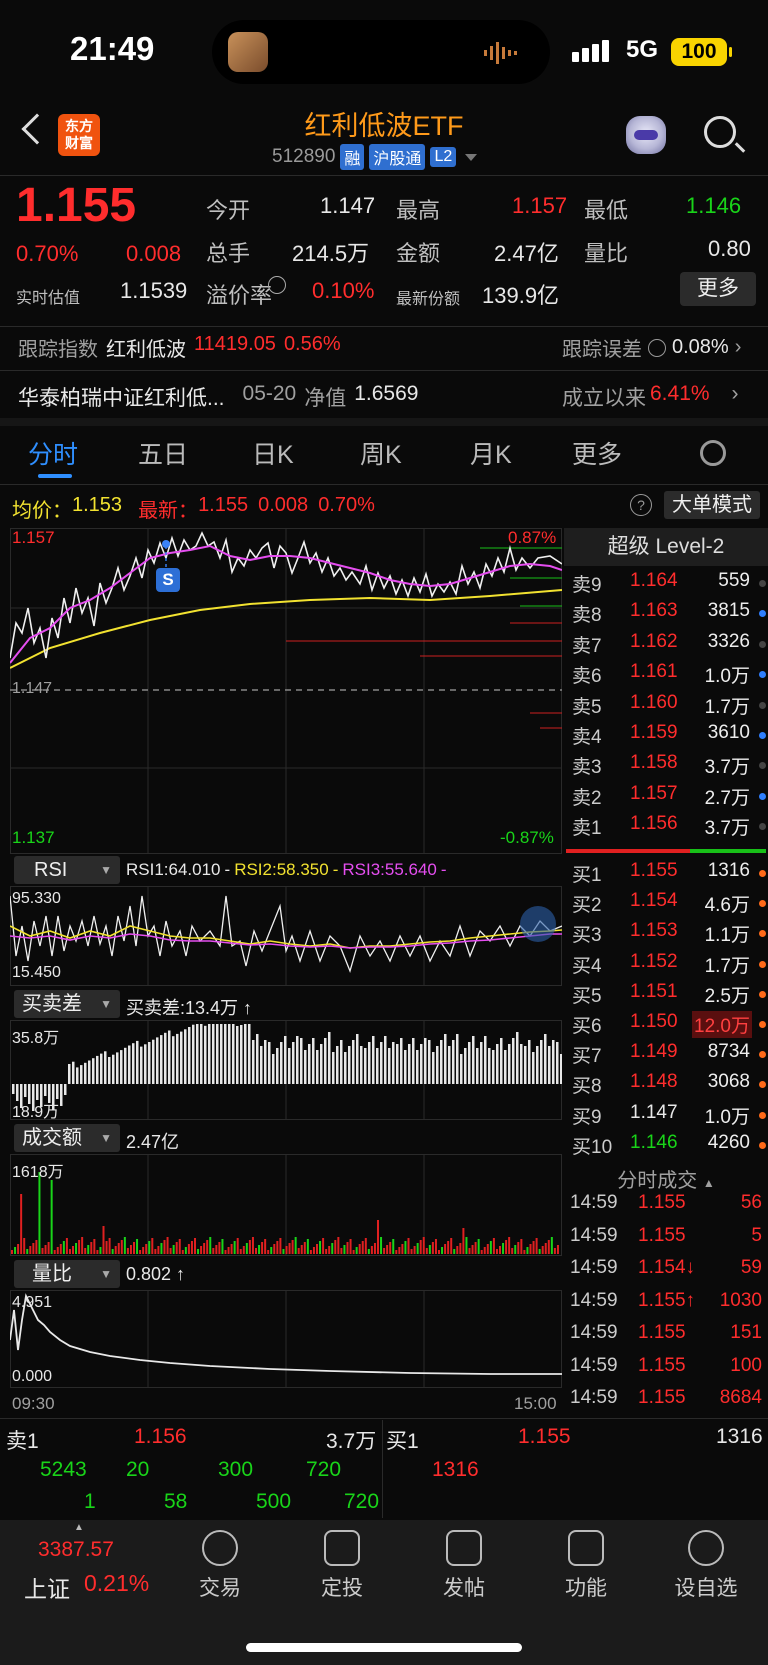  What do you see at coordinates (666, 767) in the screenshot?
I see `ask-row: 卖3 1.158 3.7万` at bounding box center [666, 767].